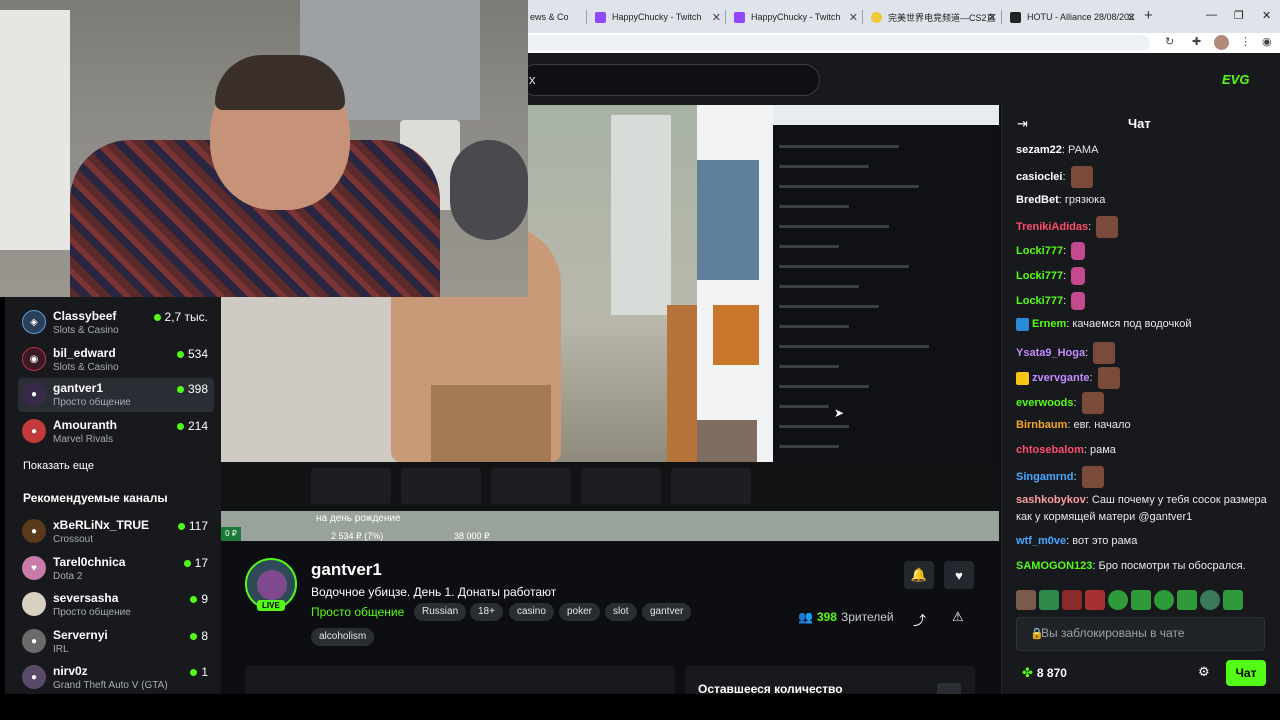 The width and height of the screenshot is (1280, 720). I want to click on tag-slot: slot, so click(621, 612).